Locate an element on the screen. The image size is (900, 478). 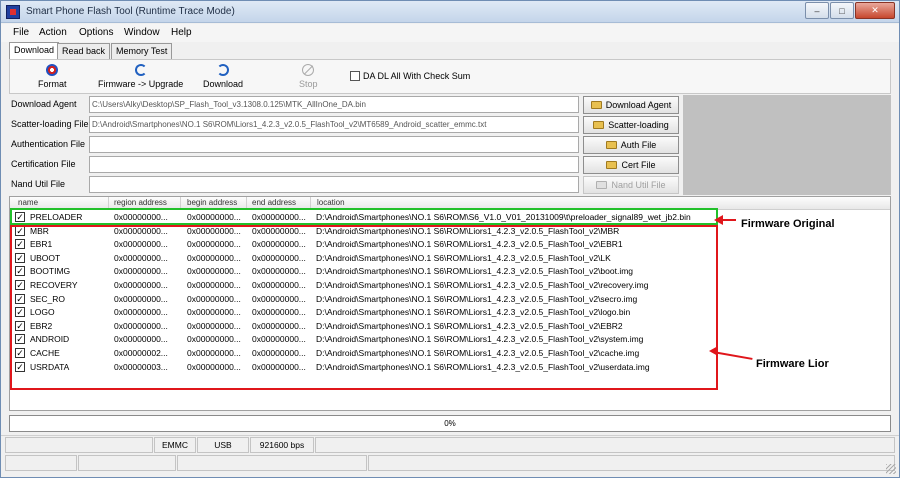
header-begin-address: begin address is located at coordinates (212, 202).